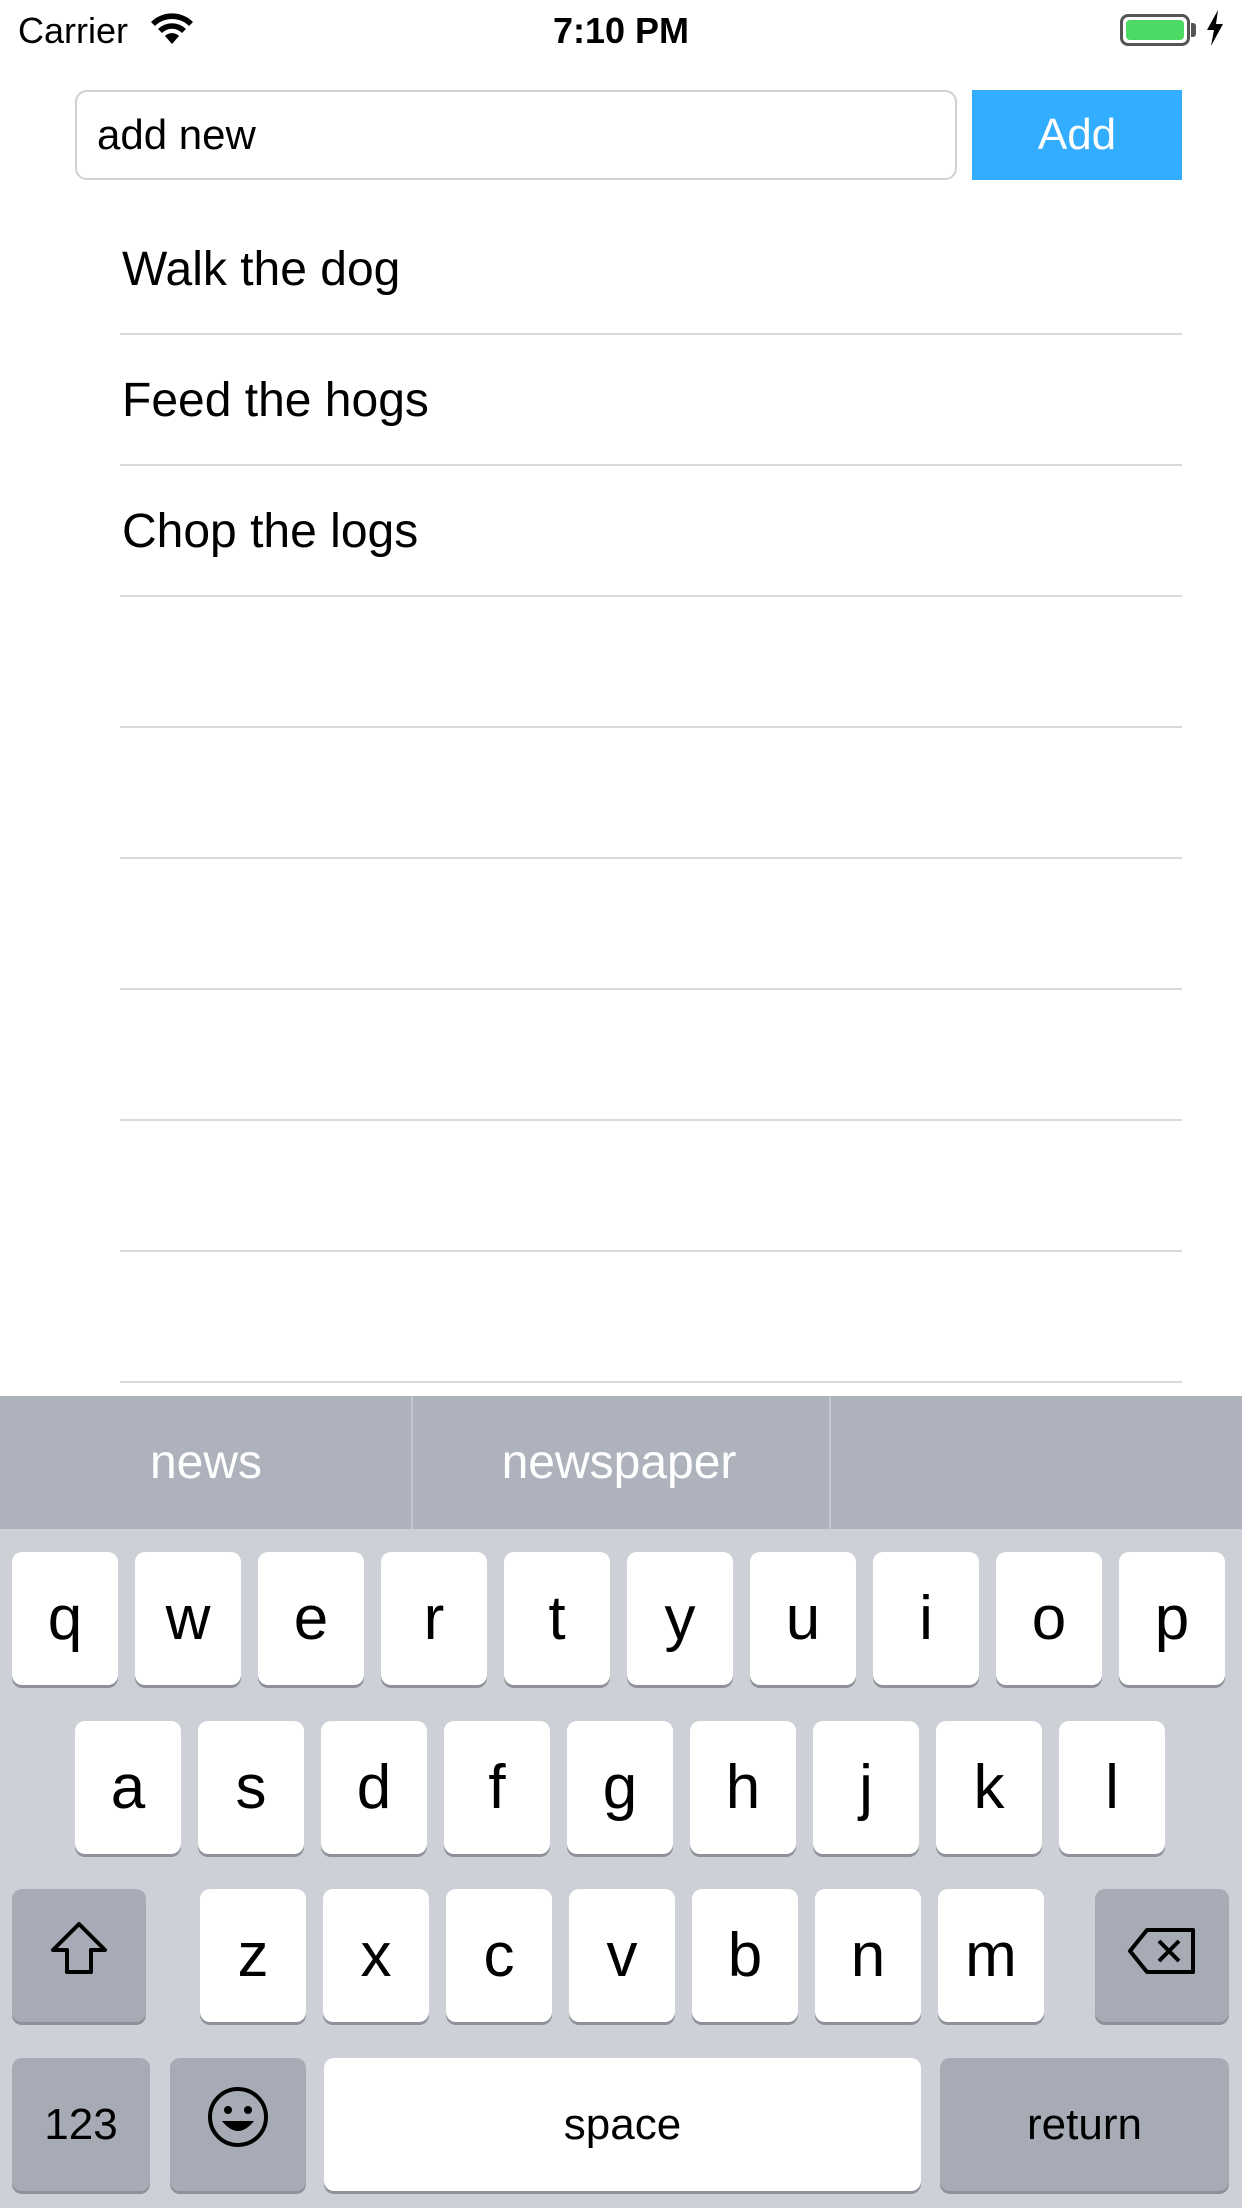 The width and height of the screenshot is (1242, 2208). Describe the element at coordinates (1084, 2124) in the screenshot. I see `return-key: return` at that location.